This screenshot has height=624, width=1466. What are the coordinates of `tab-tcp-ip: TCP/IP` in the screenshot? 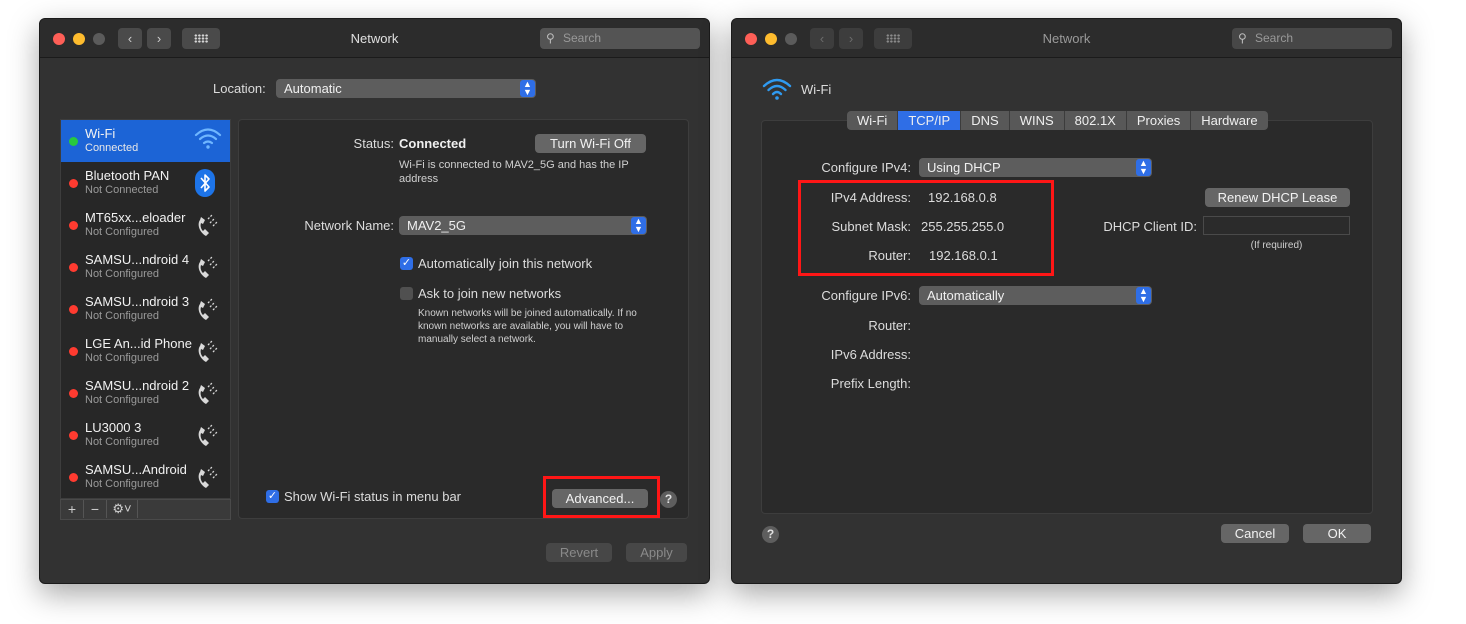 It's located at (929, 120).